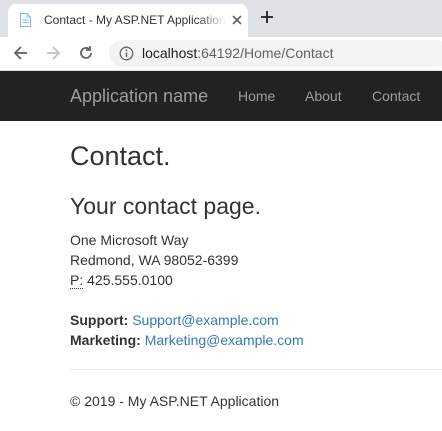 Image resolution: width=442 pixels, height=431 pixels. I want to click on nav-about-link: About, so click(323, 96).